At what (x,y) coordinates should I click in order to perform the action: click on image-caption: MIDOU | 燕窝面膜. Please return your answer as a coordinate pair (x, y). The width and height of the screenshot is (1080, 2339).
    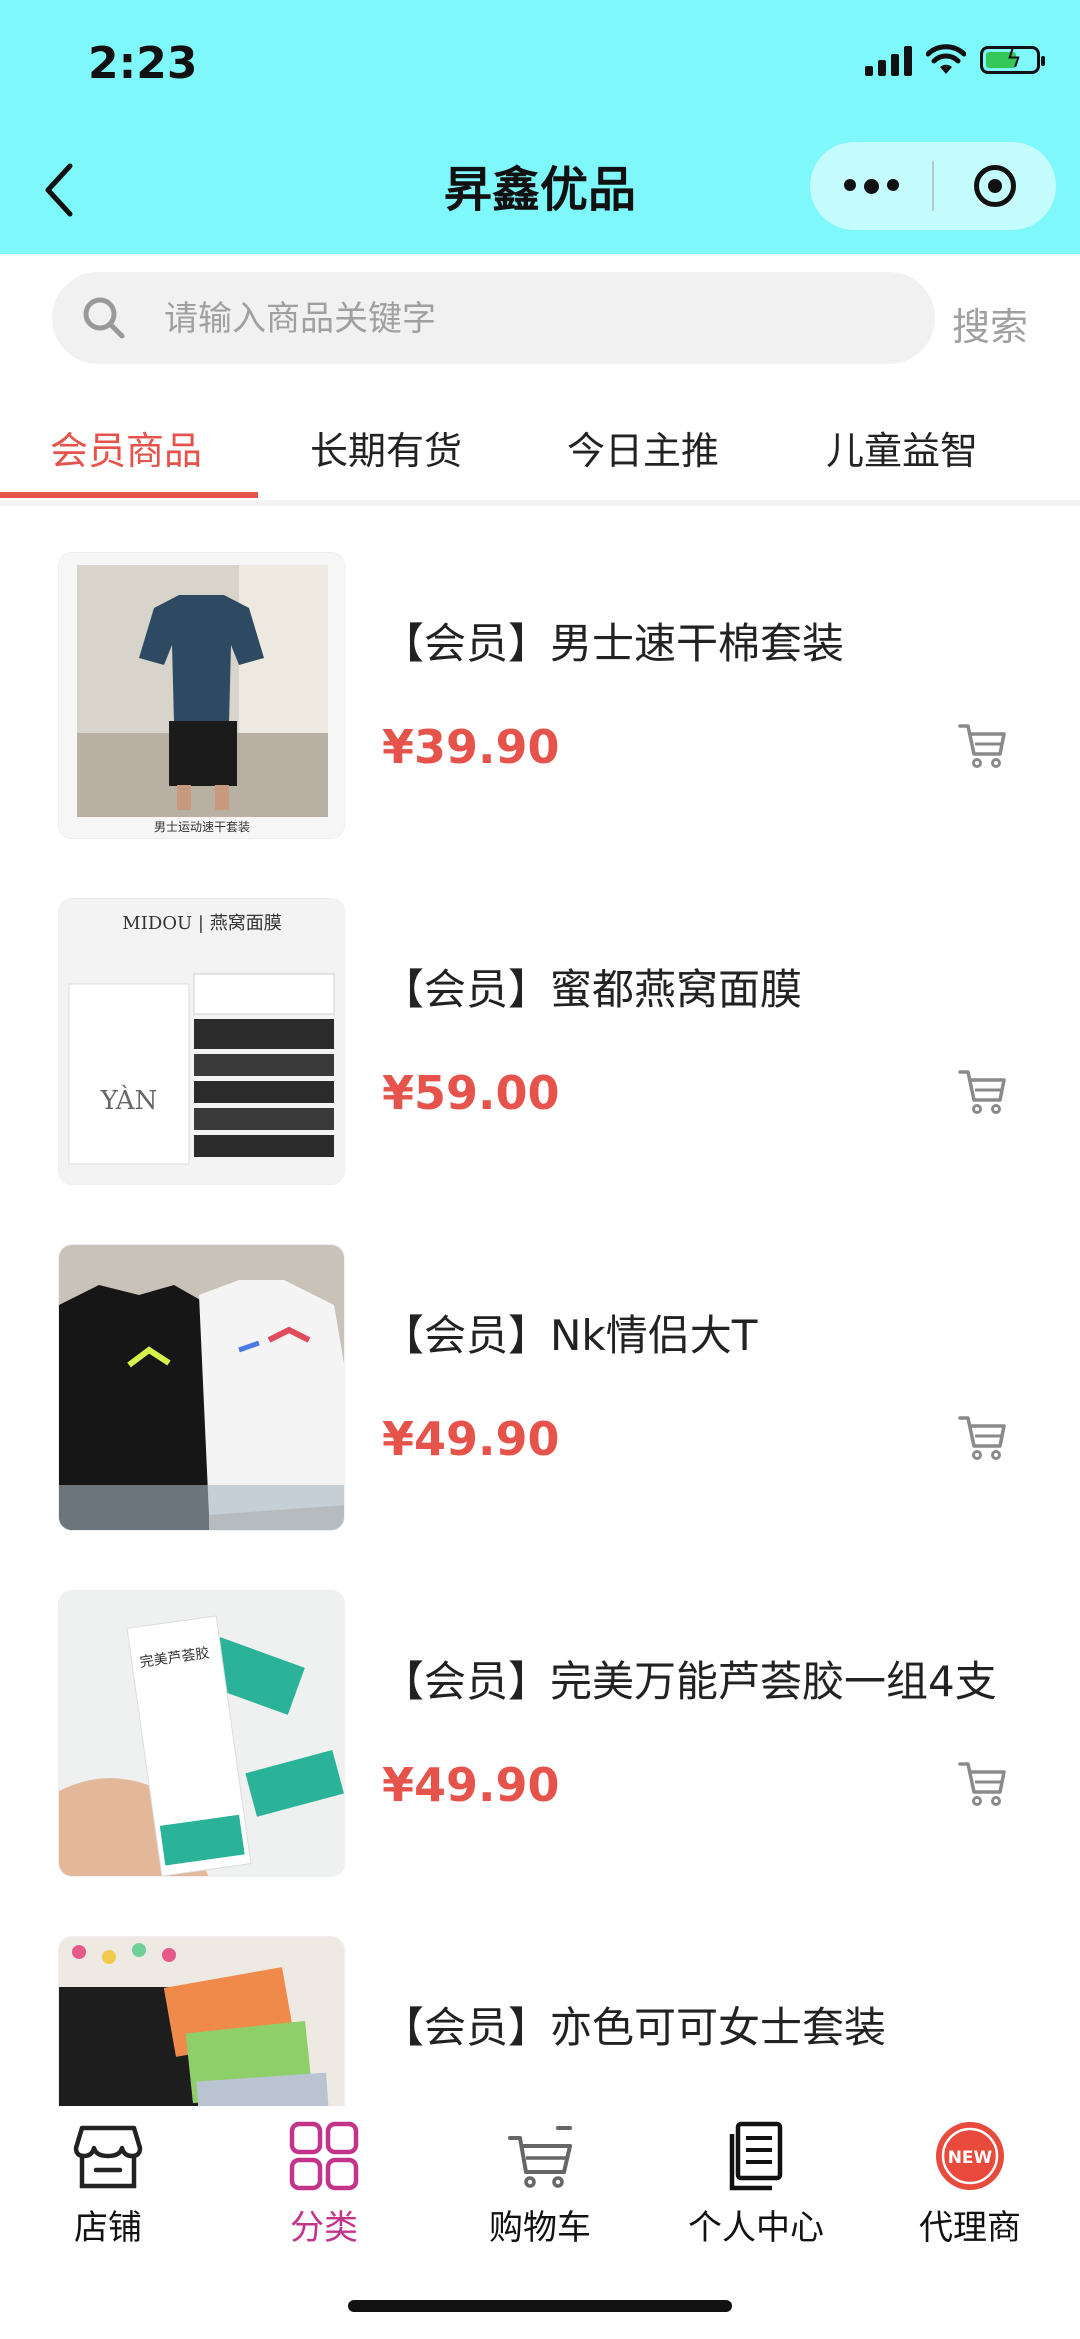
    Looking at the image, I should click on (201, 923).